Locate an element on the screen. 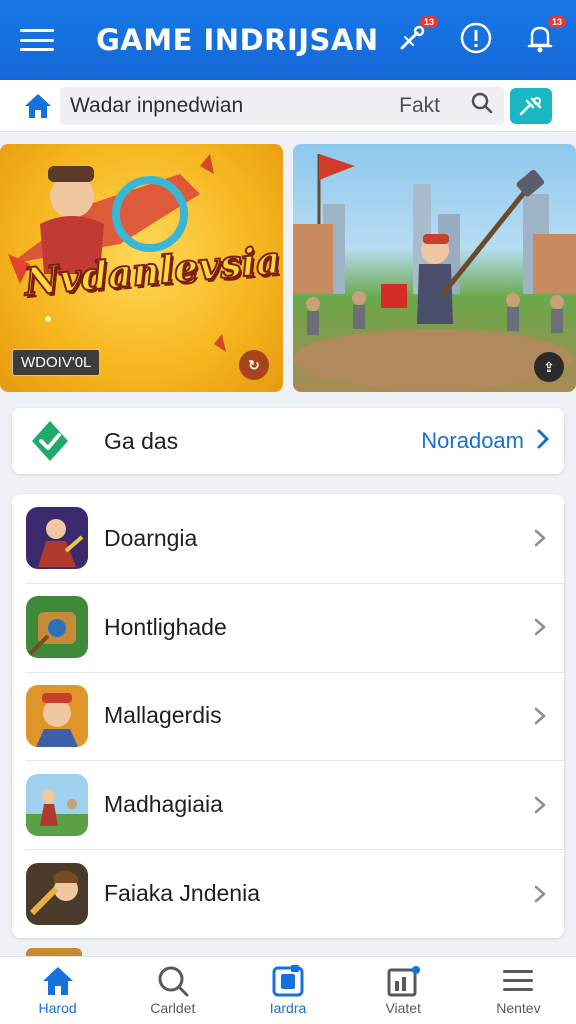  nav-stats: Viatet is located at coordinates (403, 990).